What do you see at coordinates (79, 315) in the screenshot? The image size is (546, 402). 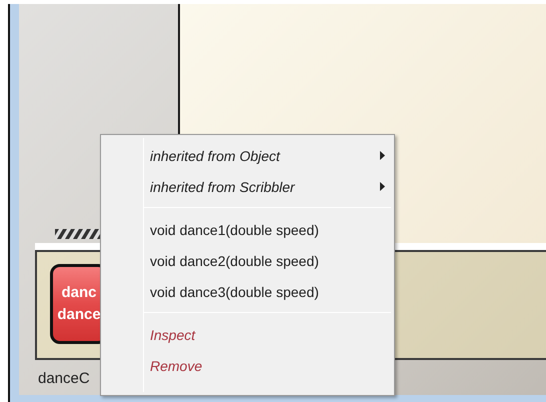 I see `object-button-label: dance` at bounding box center [79, 315].